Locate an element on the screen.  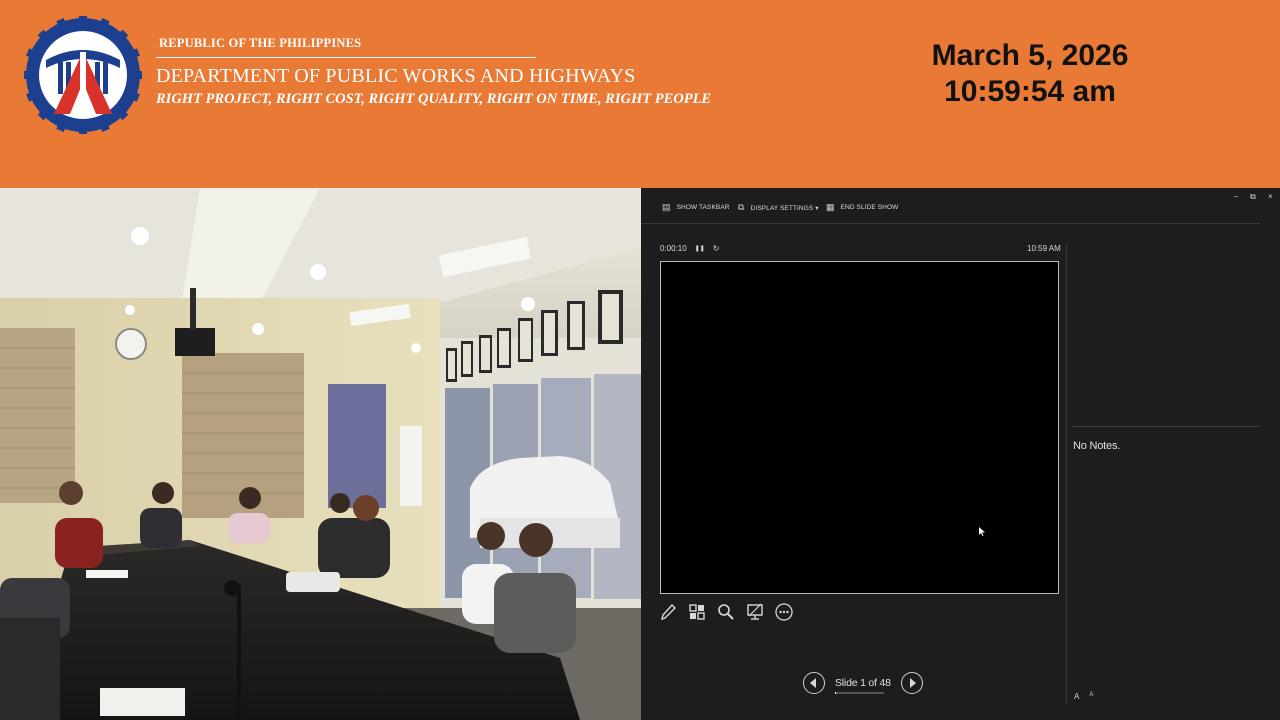
department-name: DEPARTMENT OF PUBLIC WORKS AND HIGHWAYS is located at coordinates (396, 76).